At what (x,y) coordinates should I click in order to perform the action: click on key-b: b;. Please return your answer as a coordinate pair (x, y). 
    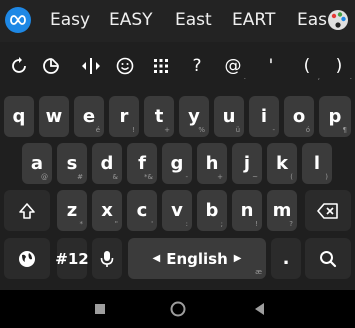
    Looking at the image, I should click on (212, 210).